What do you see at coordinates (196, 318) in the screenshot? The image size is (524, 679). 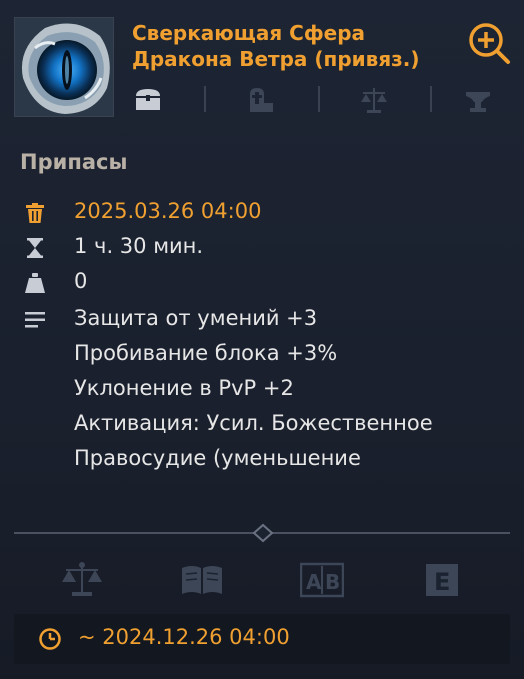 I see `effect-line: Защита от умений +3` at bounding box center [196, 318].